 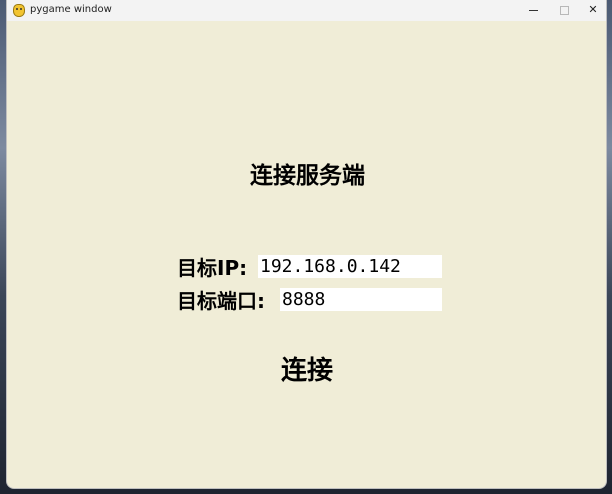 I want to click on ip-label: 目标IP:, so click(x=212, y=268).